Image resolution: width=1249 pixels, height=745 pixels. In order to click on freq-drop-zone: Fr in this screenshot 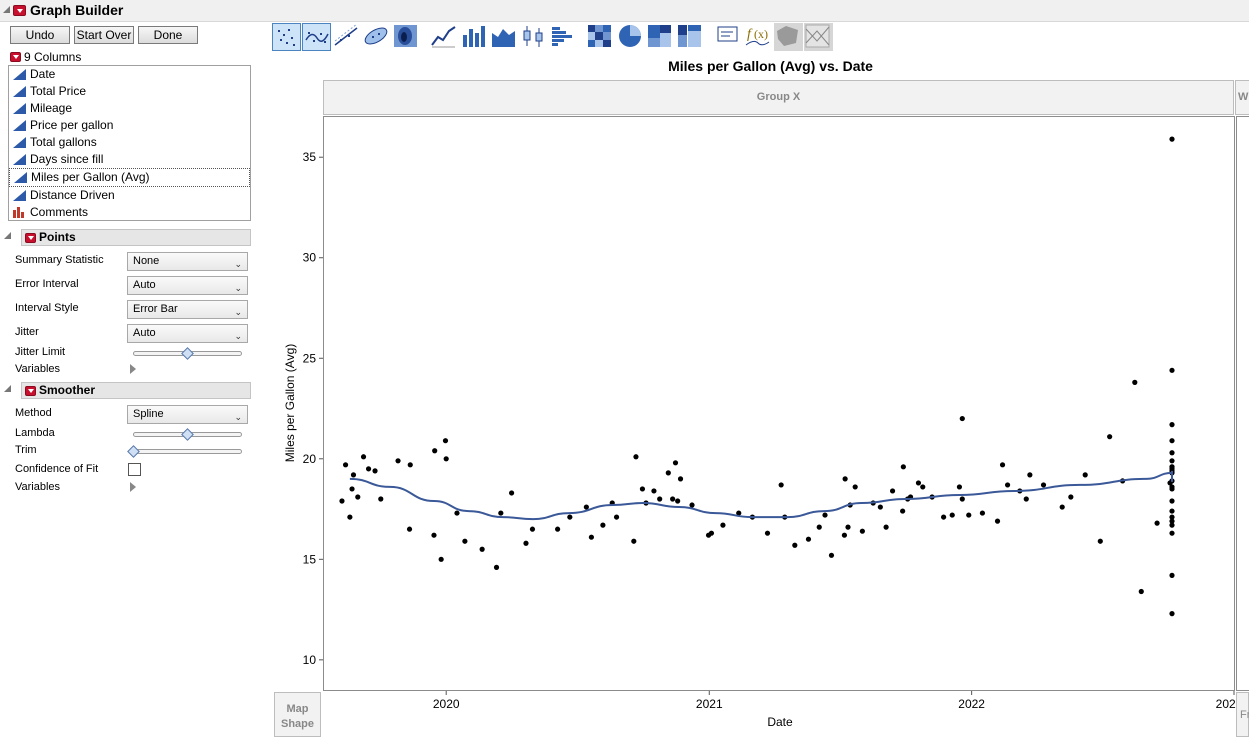, I will do `click(1242, 714)`.